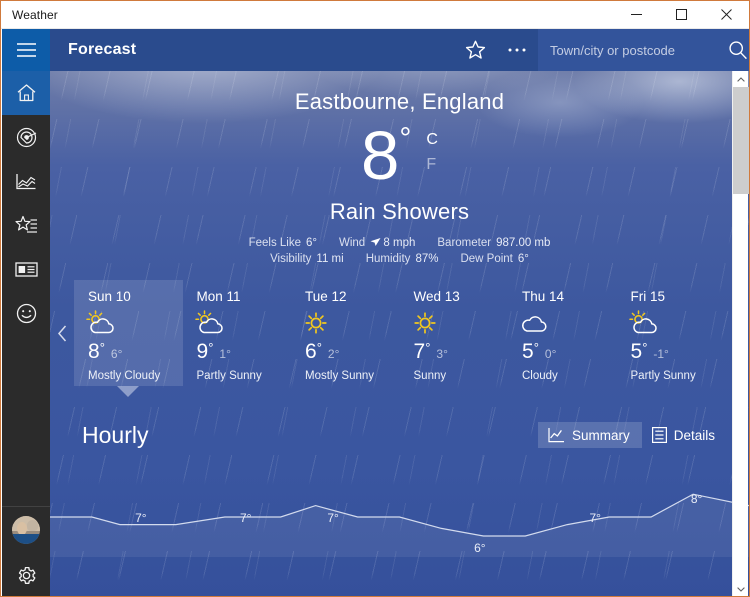 The height and width of the screenshot is (597, 750). I want to click on forecast-day-card: Fri 15 5° -1° Partly Sunny, so click(671, 333).